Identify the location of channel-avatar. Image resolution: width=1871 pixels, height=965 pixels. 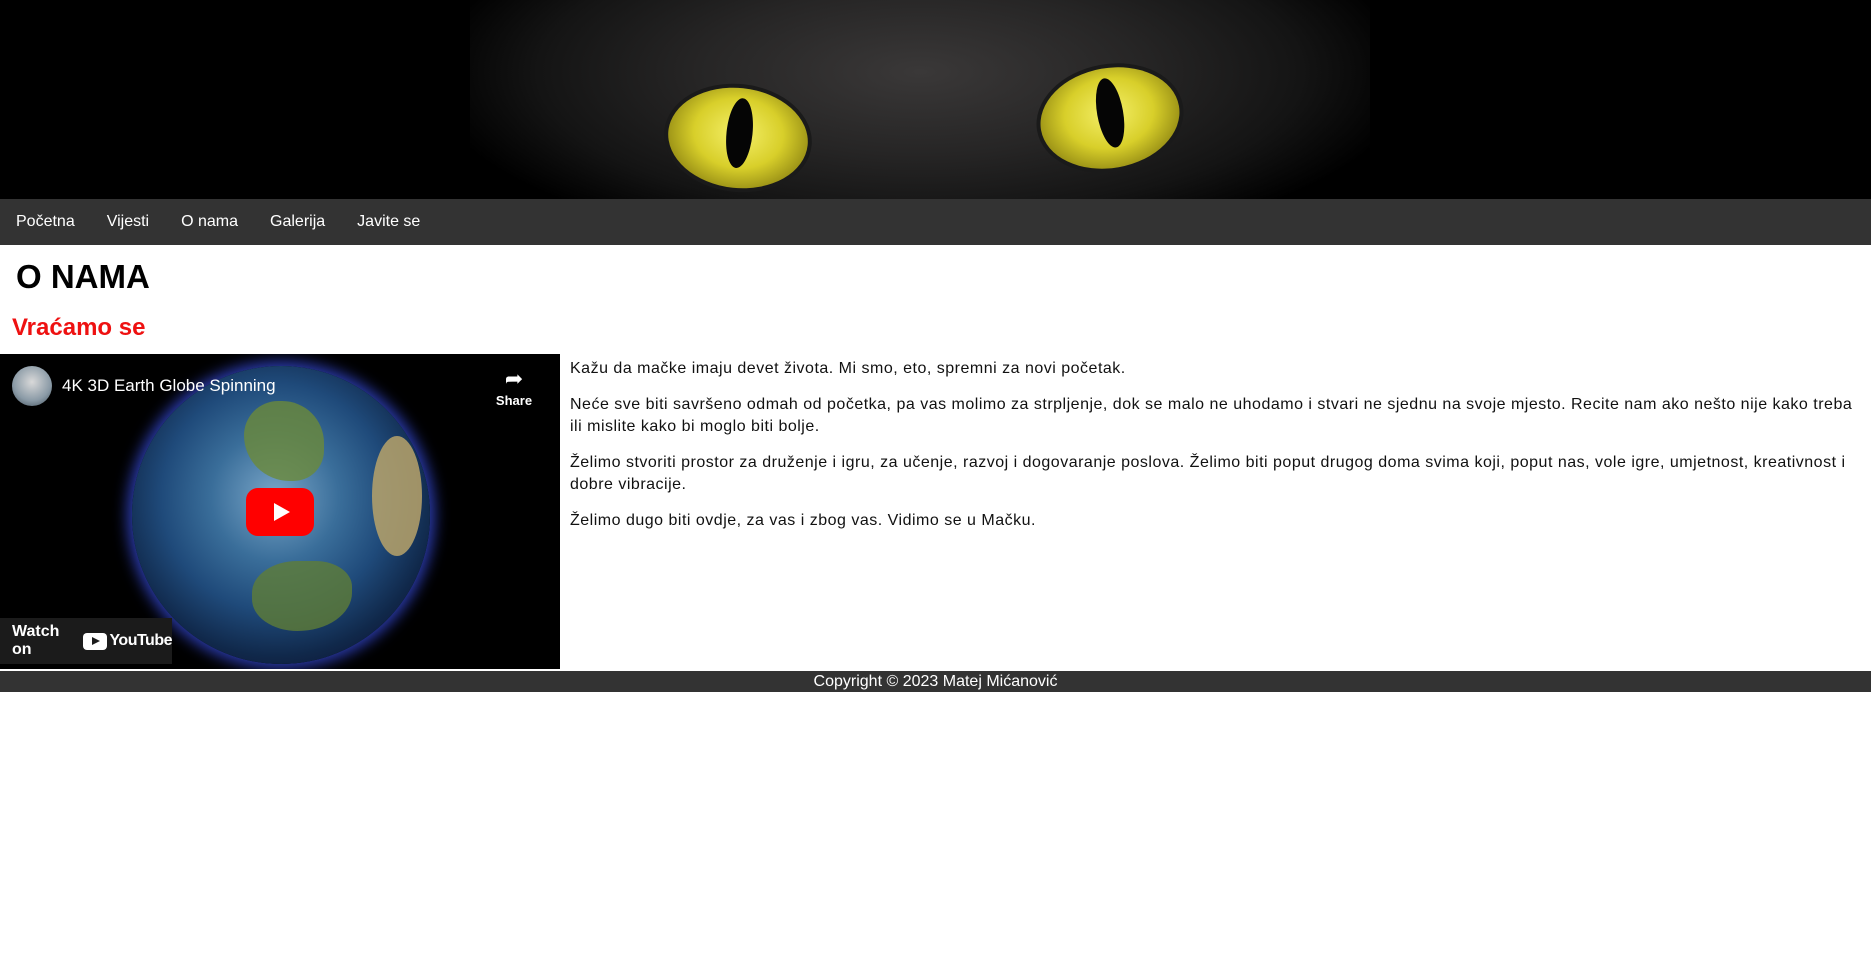
(32, 386).